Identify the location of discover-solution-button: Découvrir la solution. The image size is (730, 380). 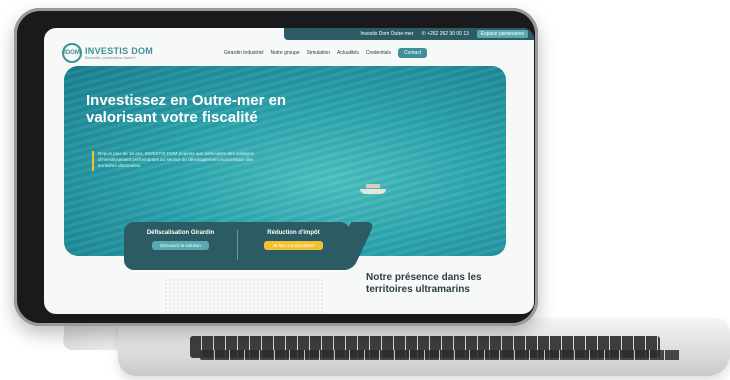
(180, 245).